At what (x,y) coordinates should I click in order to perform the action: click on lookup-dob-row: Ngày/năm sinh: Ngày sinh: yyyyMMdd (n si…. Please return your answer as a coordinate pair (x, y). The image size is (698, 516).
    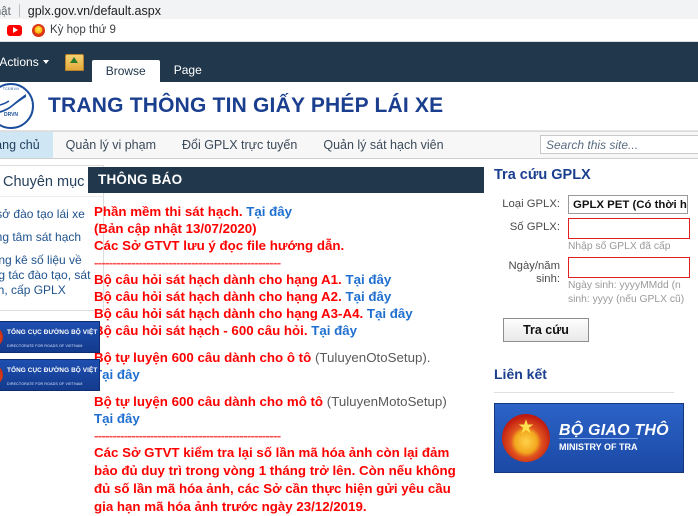
    Looking at the image, I should click on (592, 281).